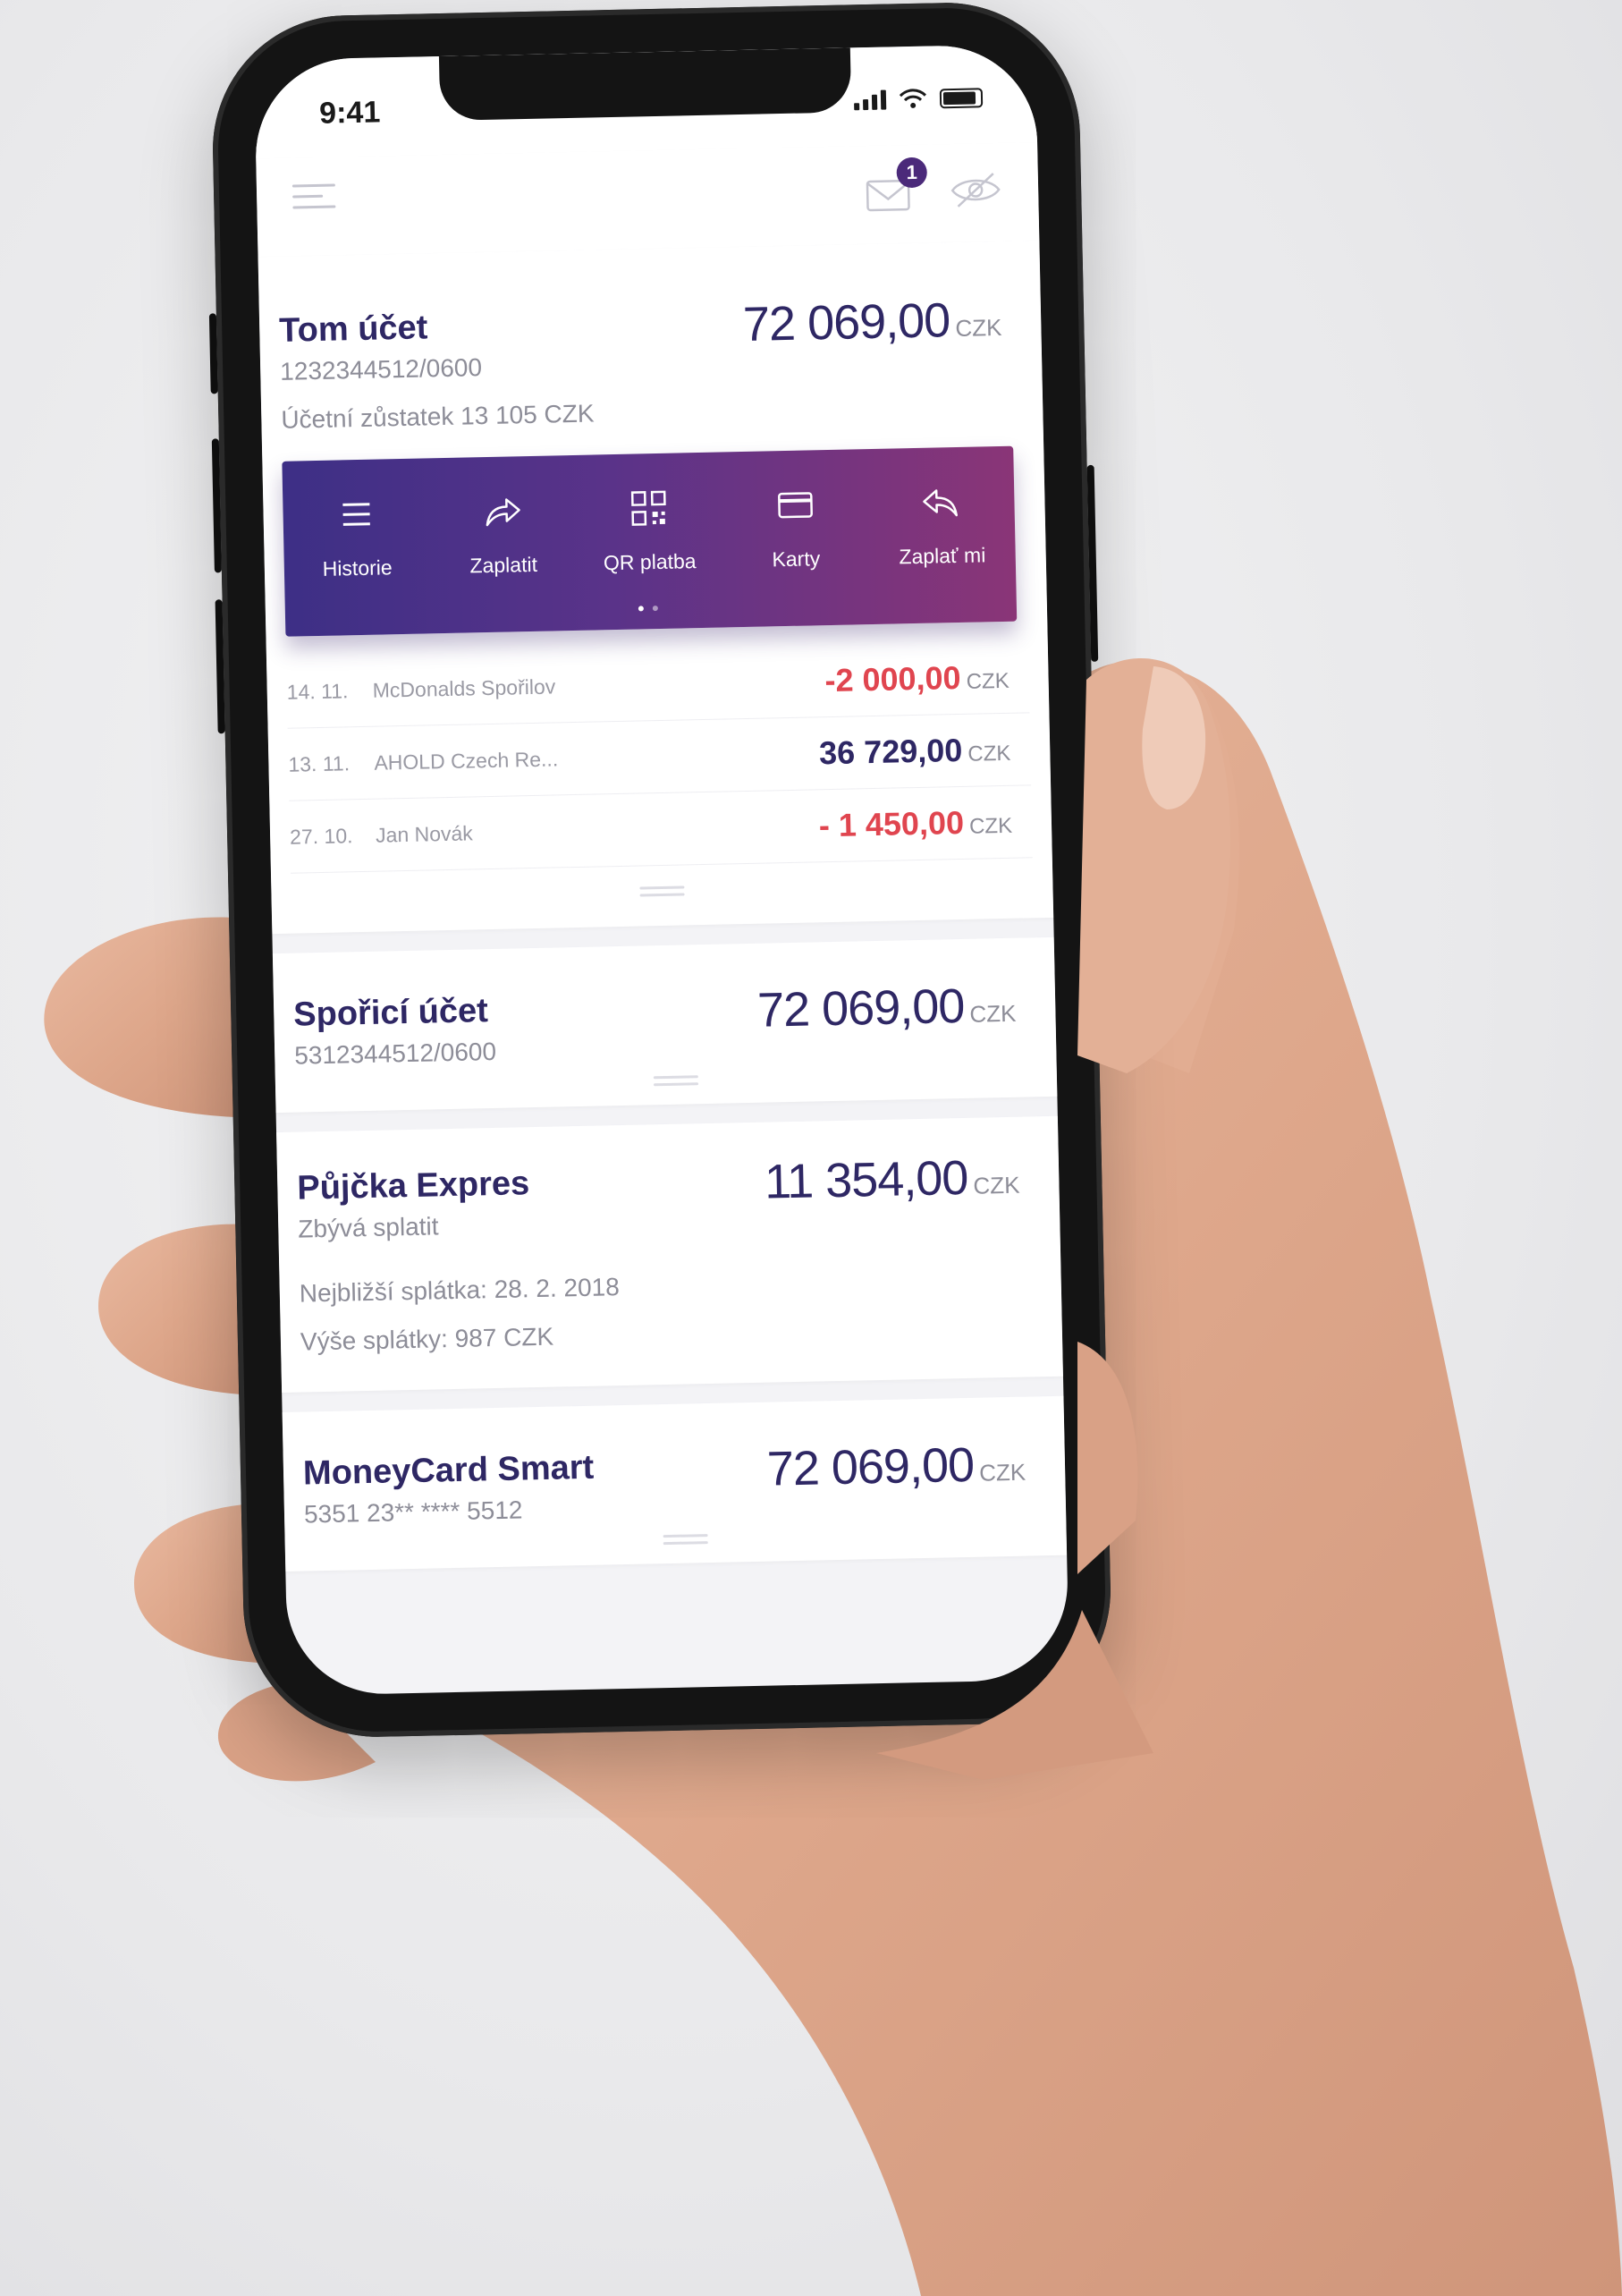  I want to click on loan-currency: CZK, so click(997, 1185).